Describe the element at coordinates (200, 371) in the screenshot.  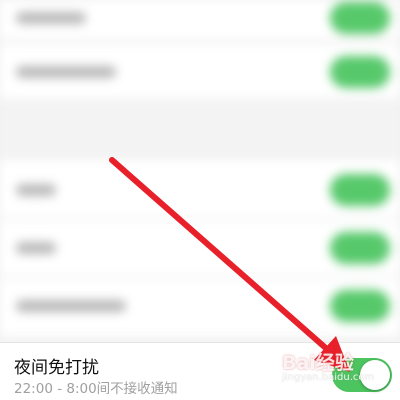
I see `night-dnd-setting-row: 夜间免打扰 22:00 - 8:00间不接收通知` at that location.